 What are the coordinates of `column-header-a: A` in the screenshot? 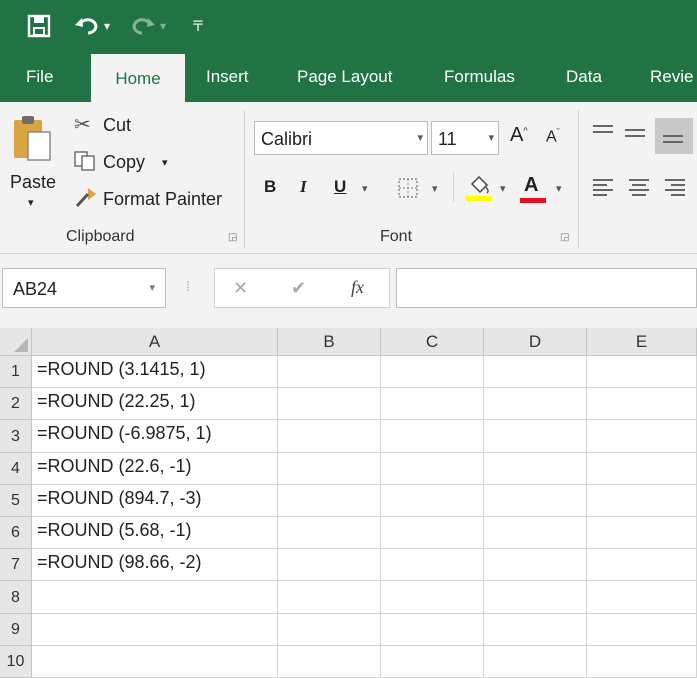 It's located at (155, 342).